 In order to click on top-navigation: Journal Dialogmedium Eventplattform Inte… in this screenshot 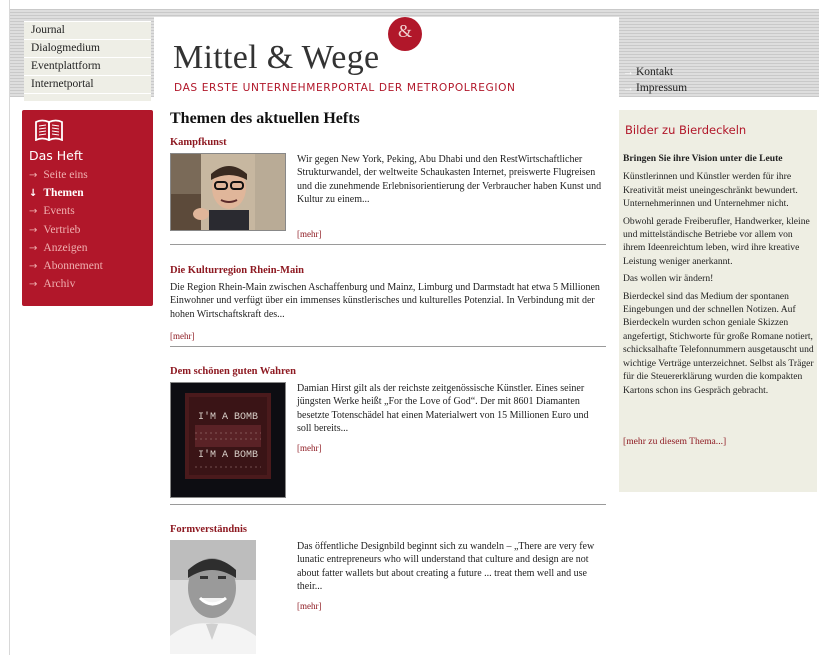, I will do `click(87, 61)`.